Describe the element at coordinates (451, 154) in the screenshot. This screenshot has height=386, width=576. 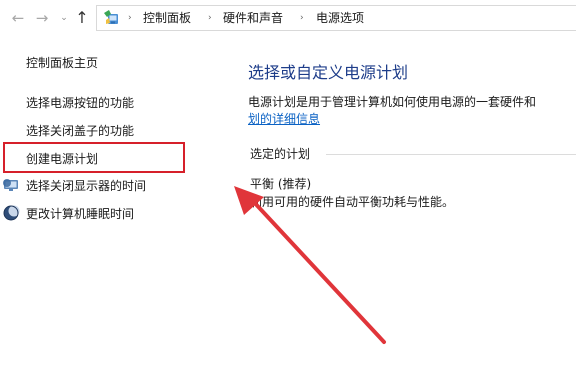
I see `section-divider` at that location.